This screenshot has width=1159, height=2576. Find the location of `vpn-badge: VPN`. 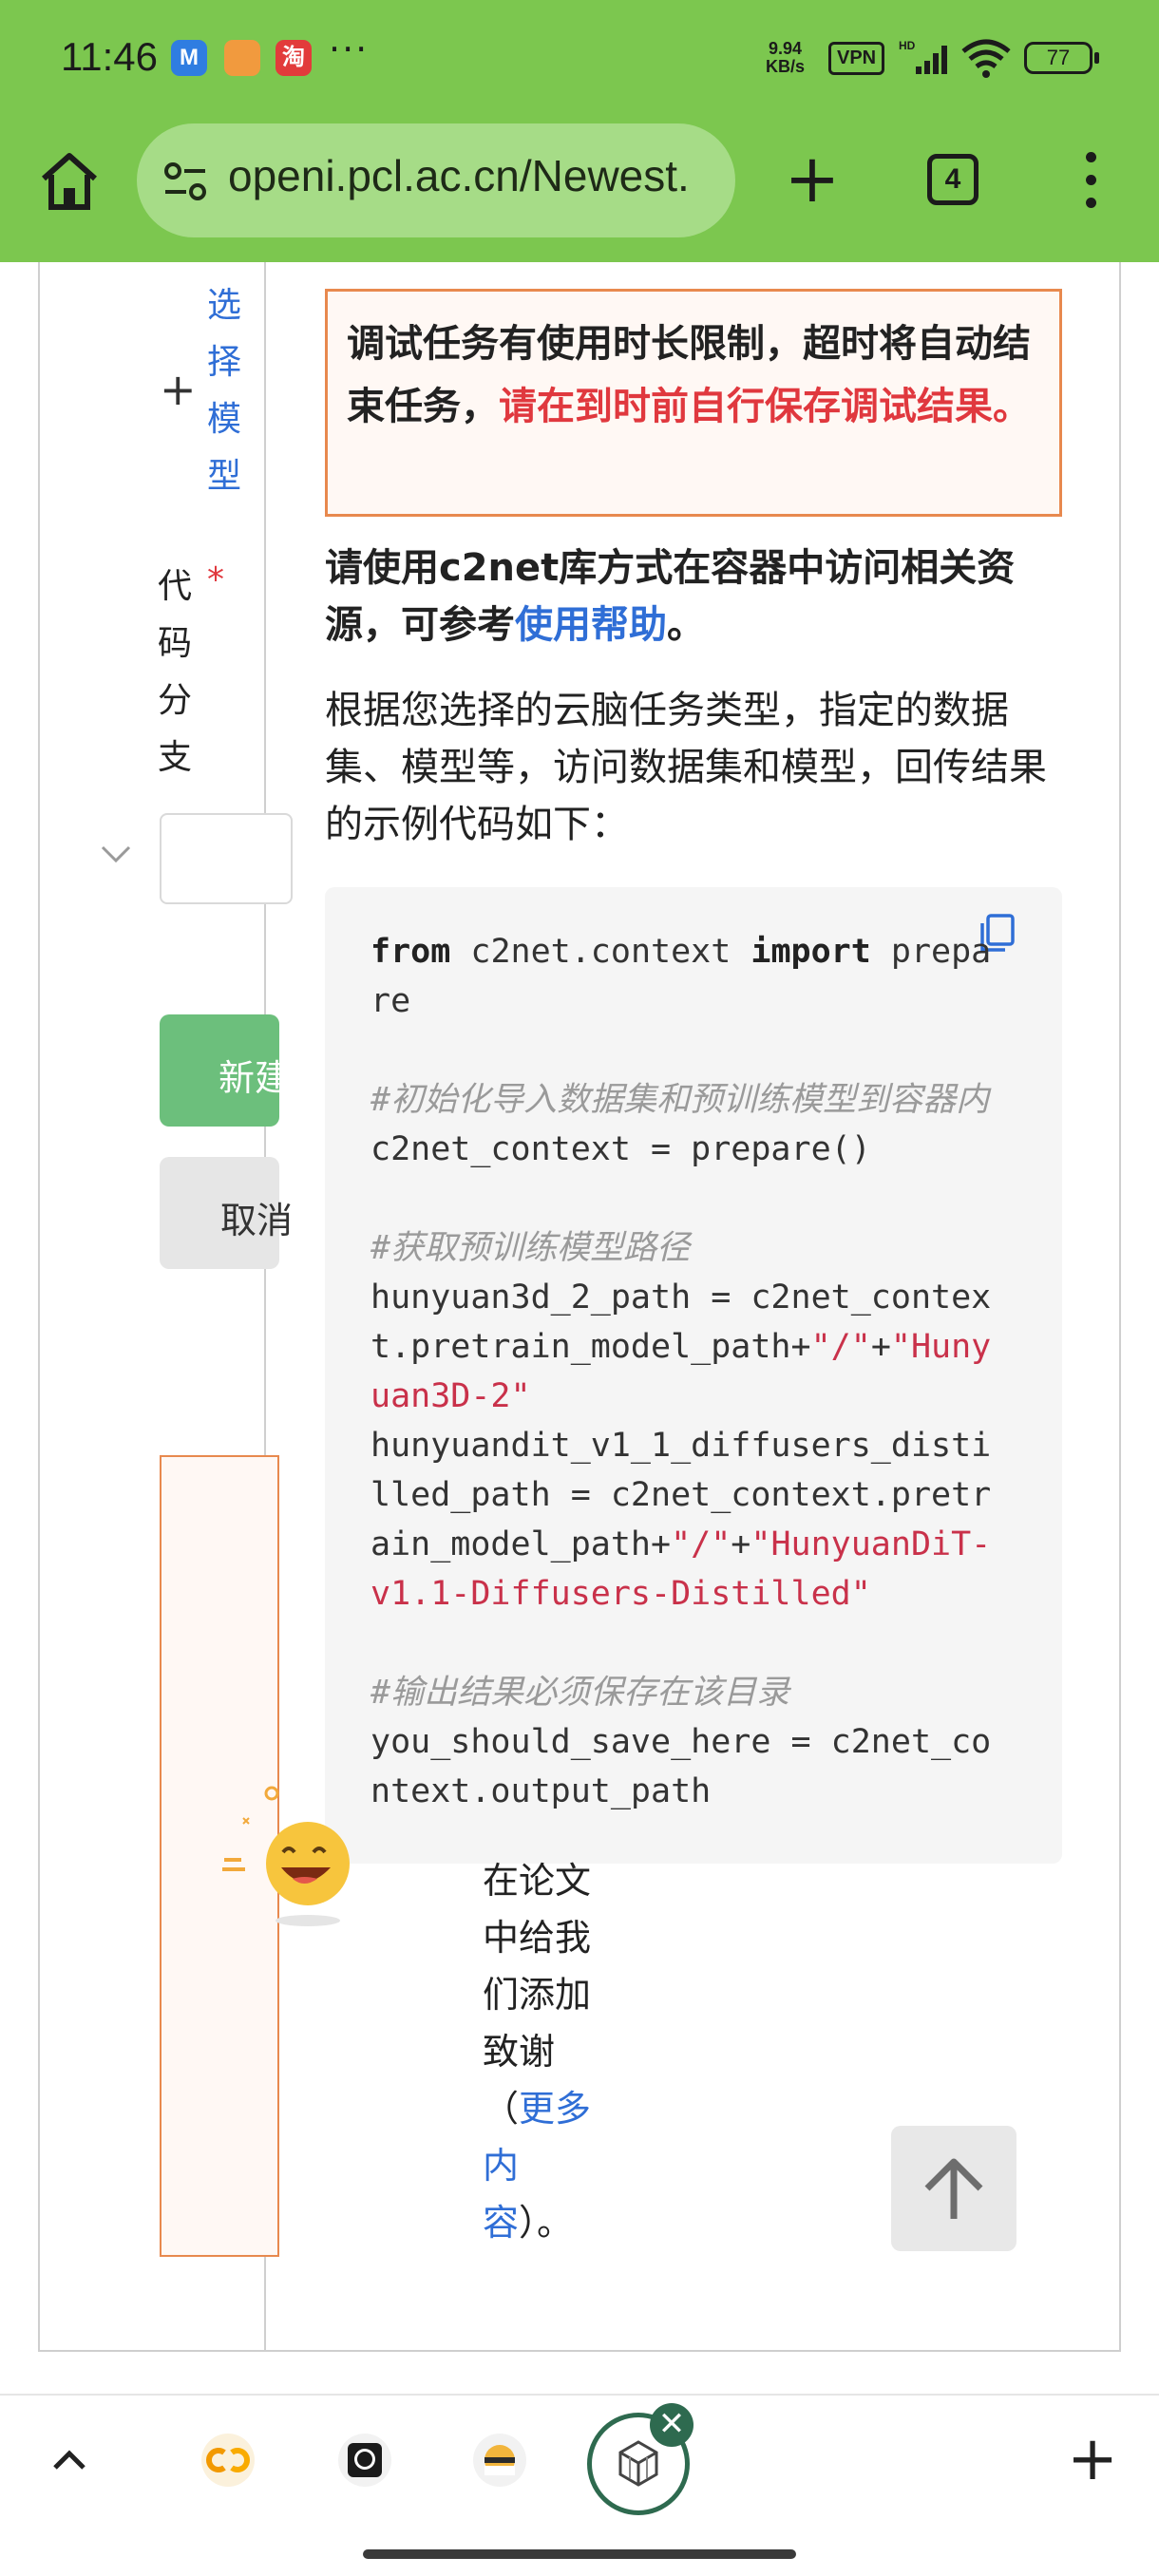

vpn-badge: VPN is located at coordinates (856, 58).